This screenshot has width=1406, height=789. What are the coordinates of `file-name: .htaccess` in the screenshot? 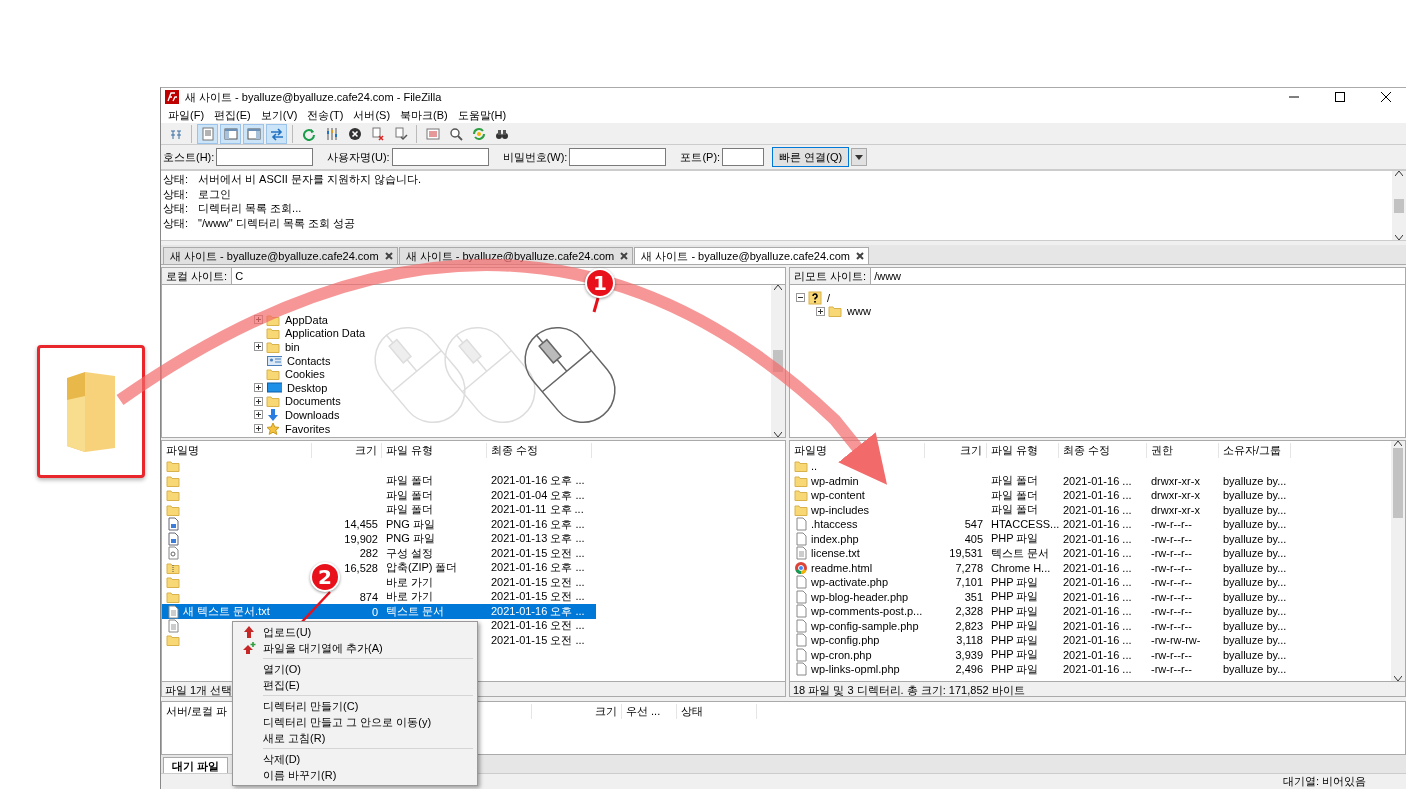 It's located at (834, 524).